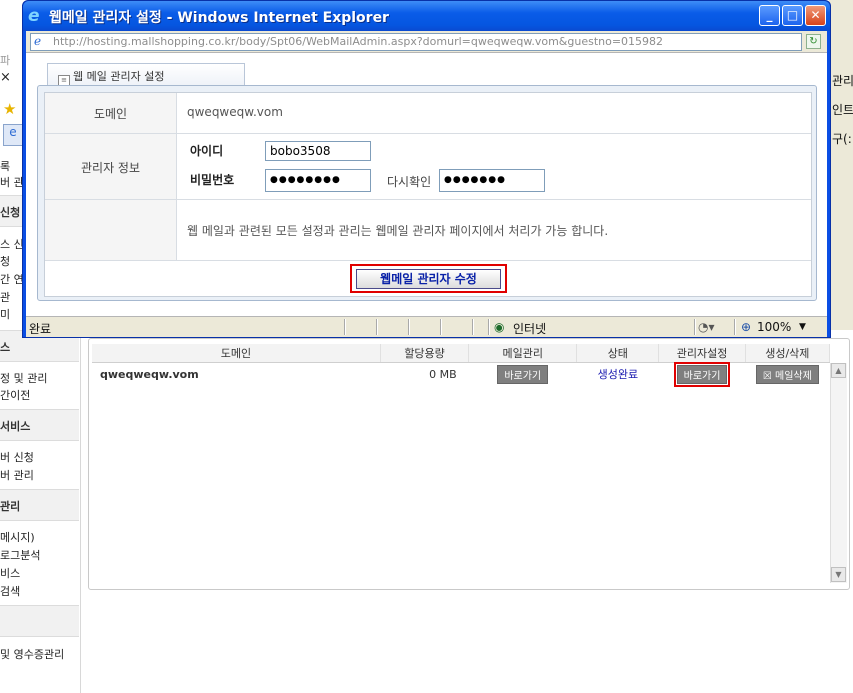  Describe the element at coordinates (426, 71) in the screenshot. I see `tab-bar: ≡ 웹 메일 관리자 설정` at that location.